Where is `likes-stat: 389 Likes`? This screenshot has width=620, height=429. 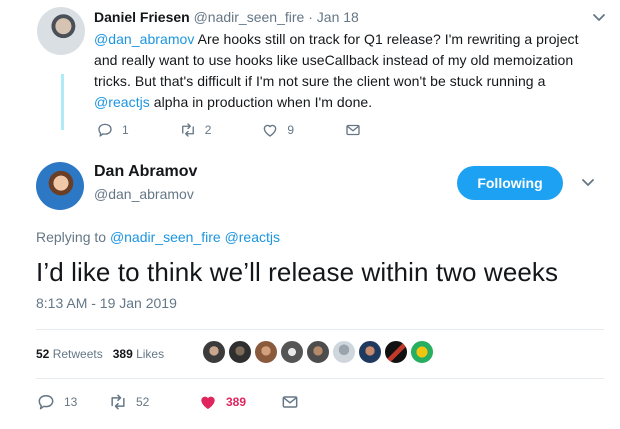
likes-stat: 389 Likes is located at coordinates (138, 354).